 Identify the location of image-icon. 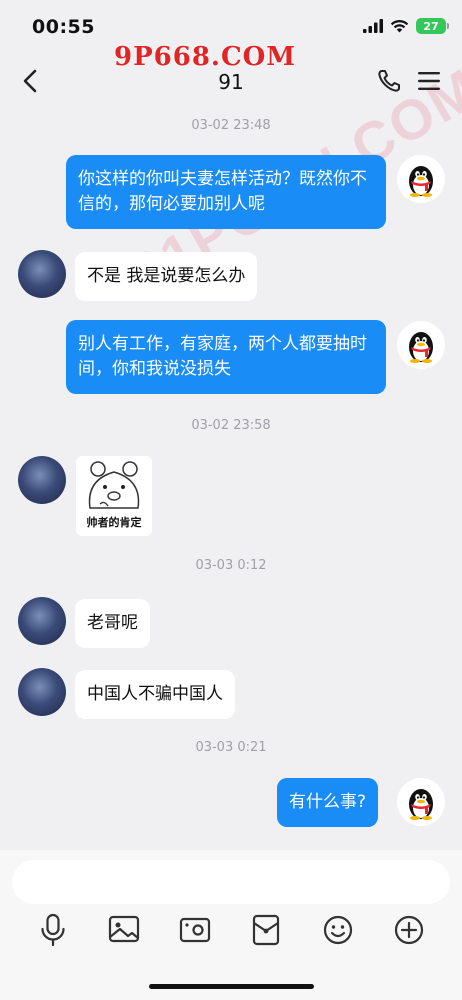
(124, 930).